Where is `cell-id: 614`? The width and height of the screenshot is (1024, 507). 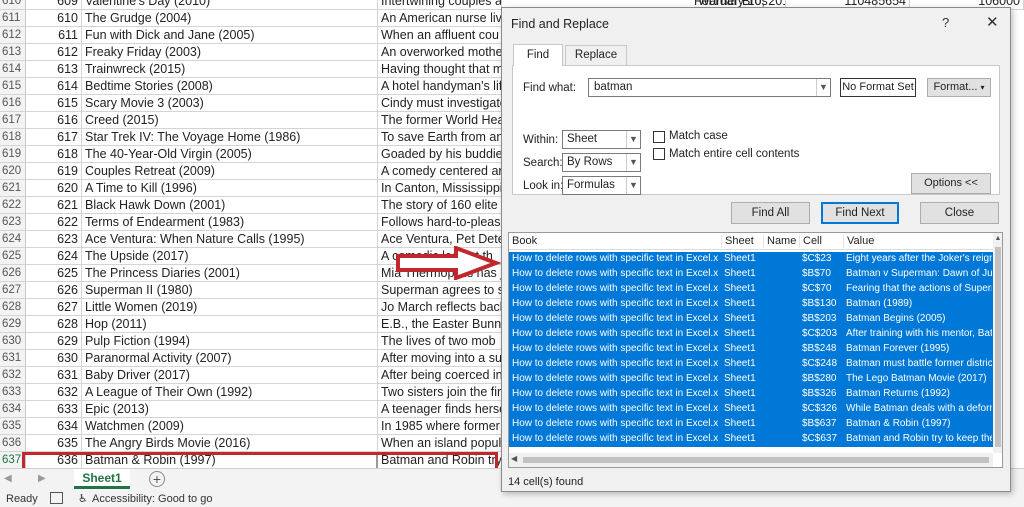 cell-id: 614 is located at coordinates (54, 86).